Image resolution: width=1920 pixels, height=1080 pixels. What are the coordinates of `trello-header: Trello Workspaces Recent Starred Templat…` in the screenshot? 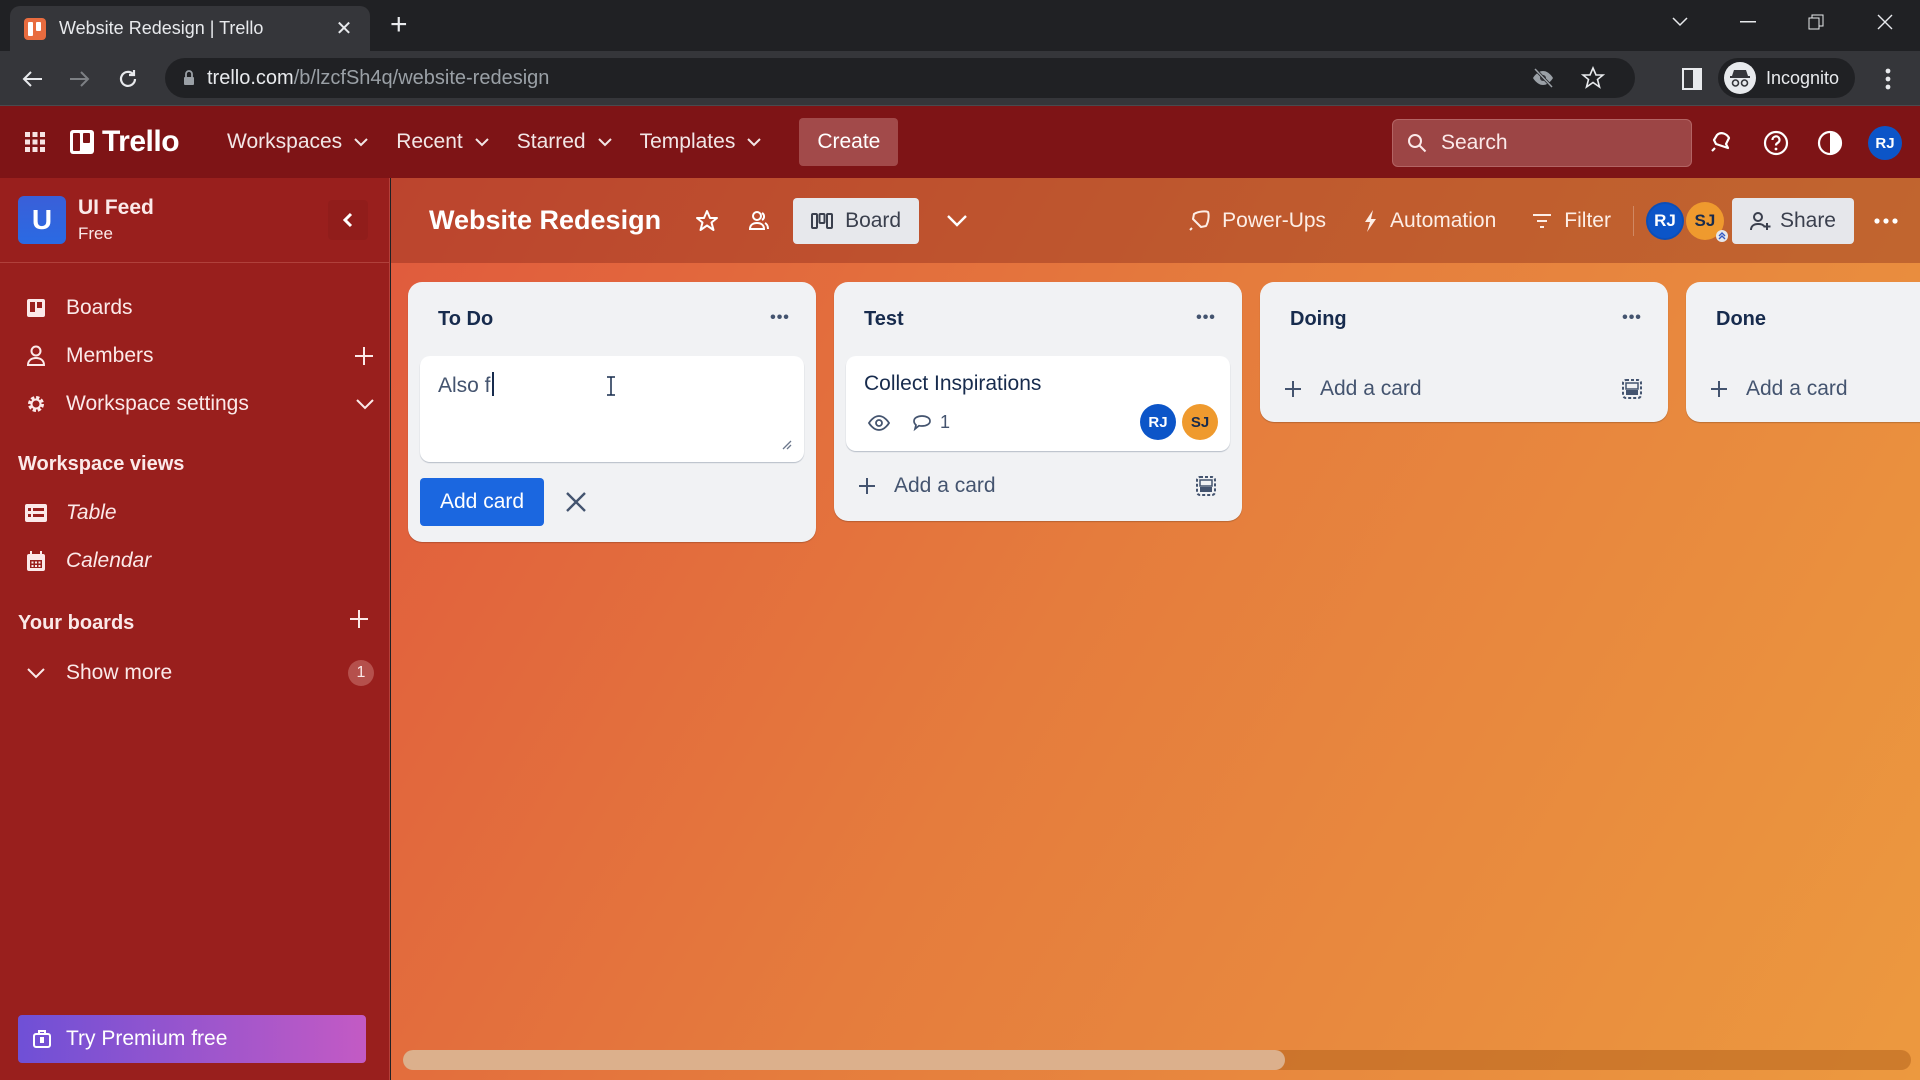 It's located at (960, 142).